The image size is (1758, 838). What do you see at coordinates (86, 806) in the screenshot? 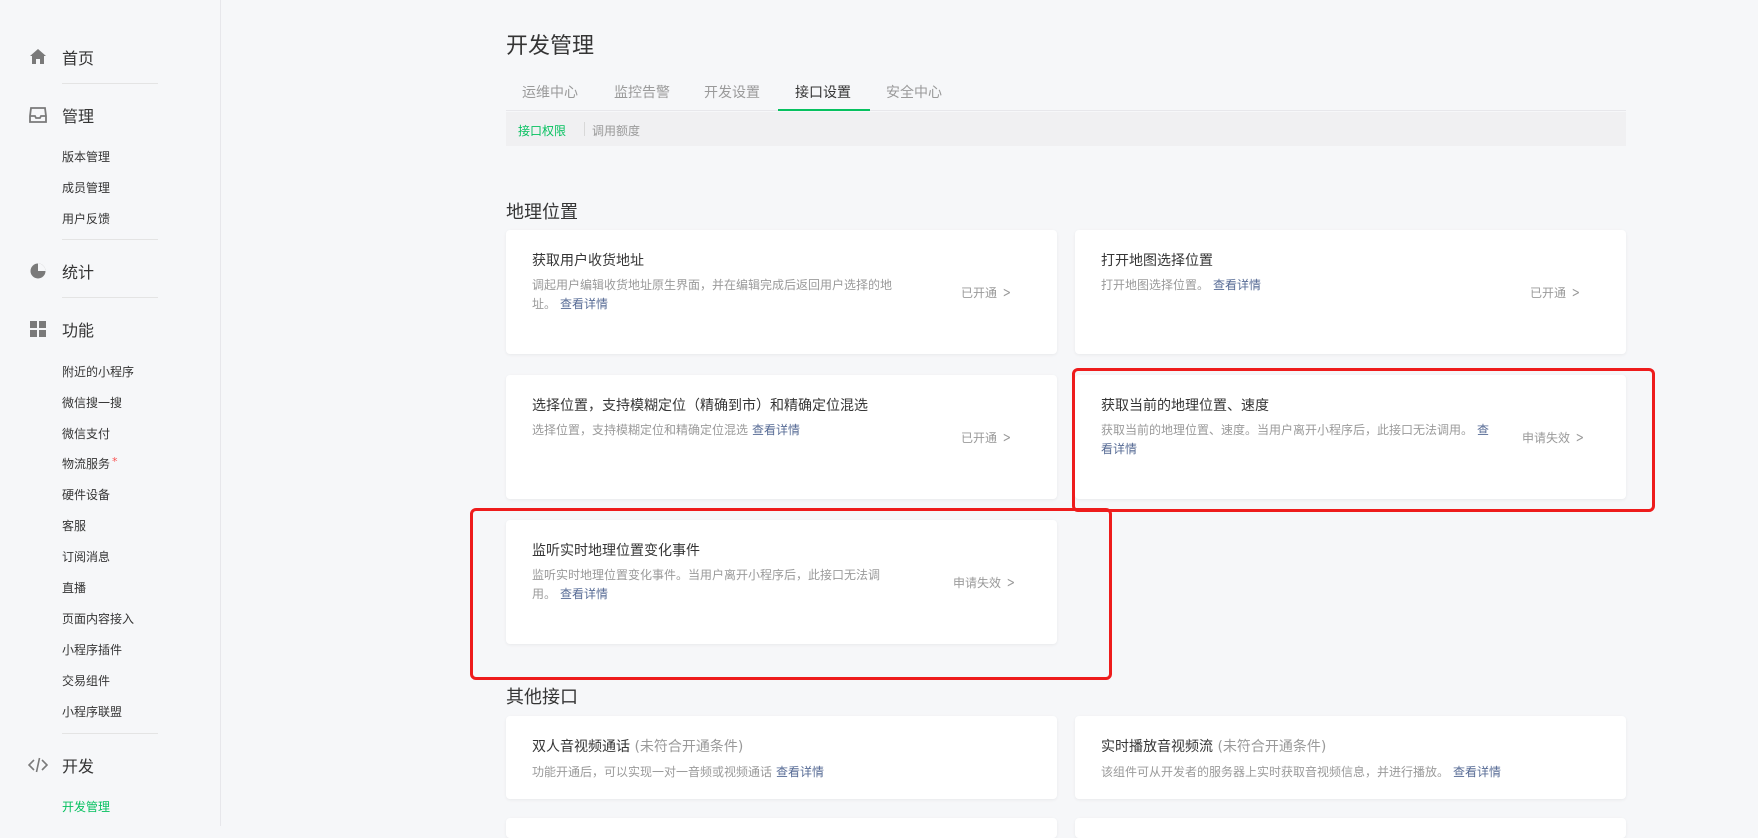
I see `sidebar-item-dev-manage: 开发管理` at bounding box center [86, 806].